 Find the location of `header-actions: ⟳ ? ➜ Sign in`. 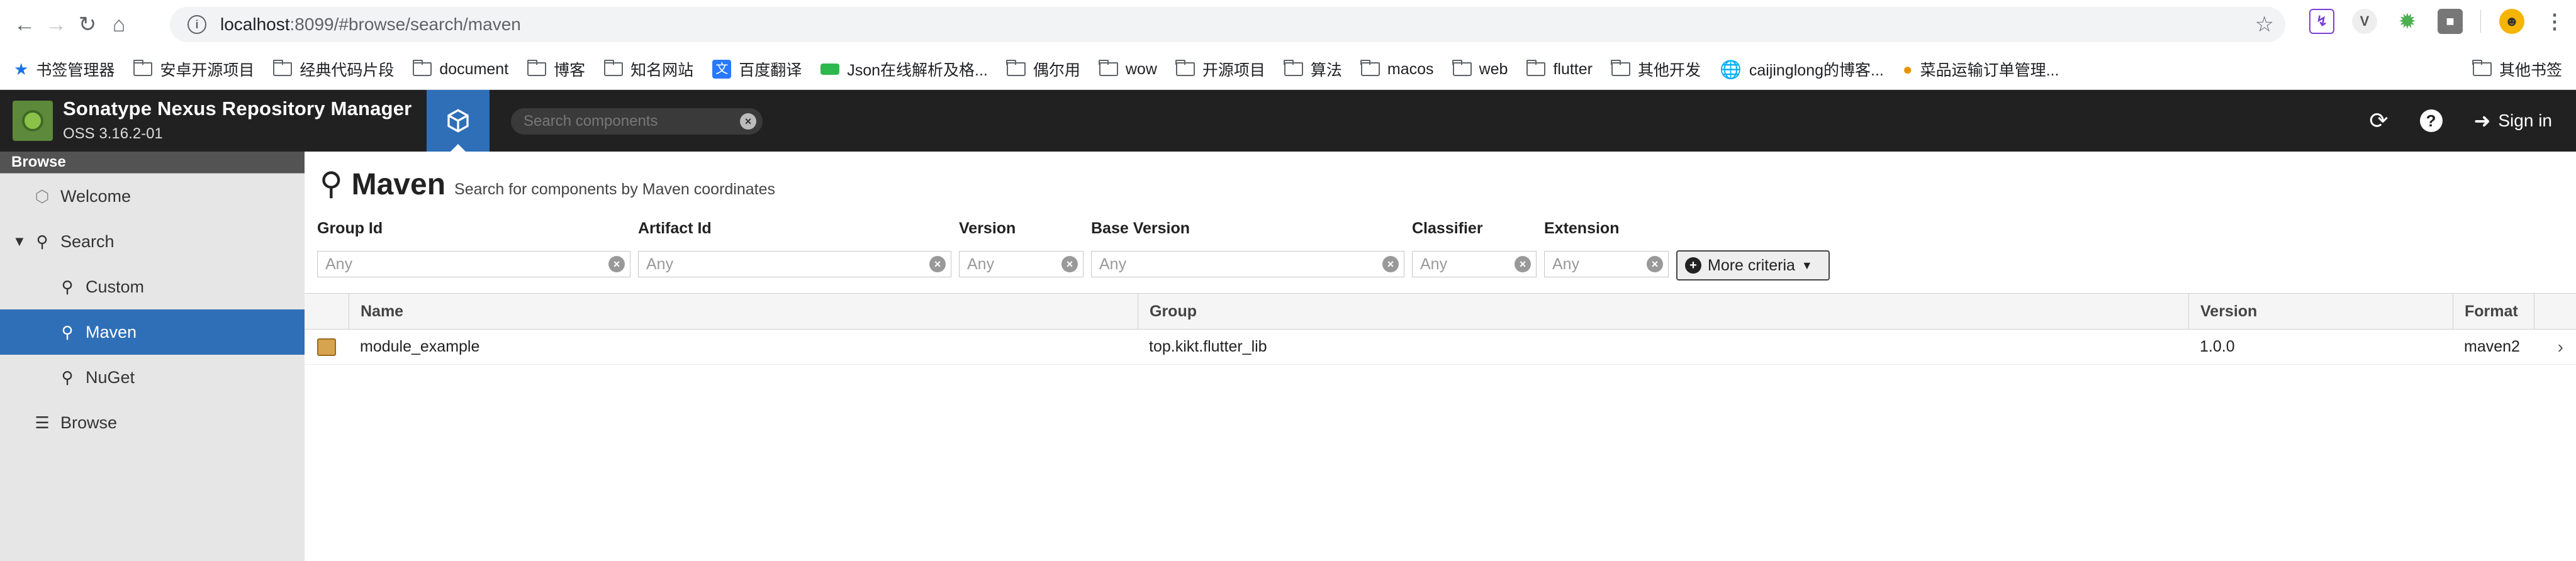

header-actions: ⟳ ? ➜ Sign in is located at coordinates (2460, 121).